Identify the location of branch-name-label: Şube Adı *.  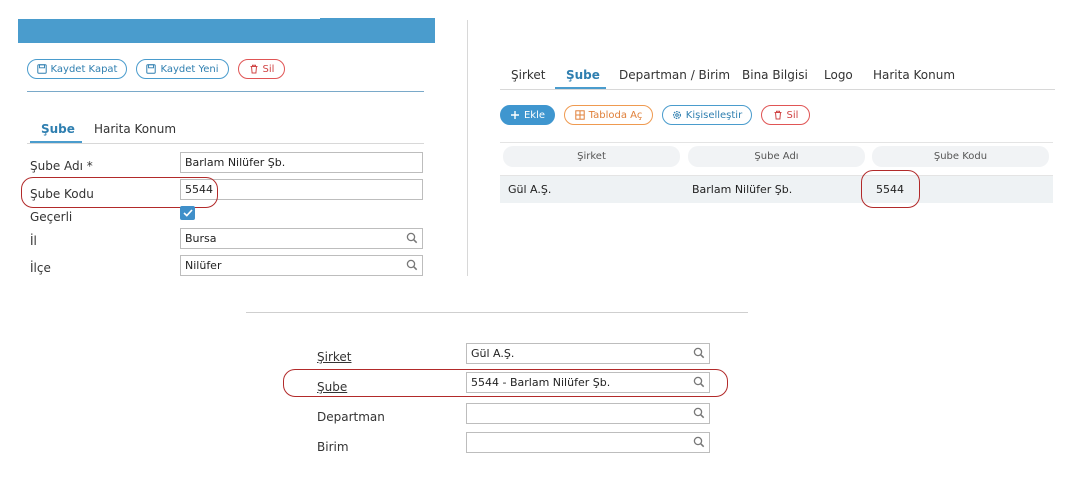
(61, 166).